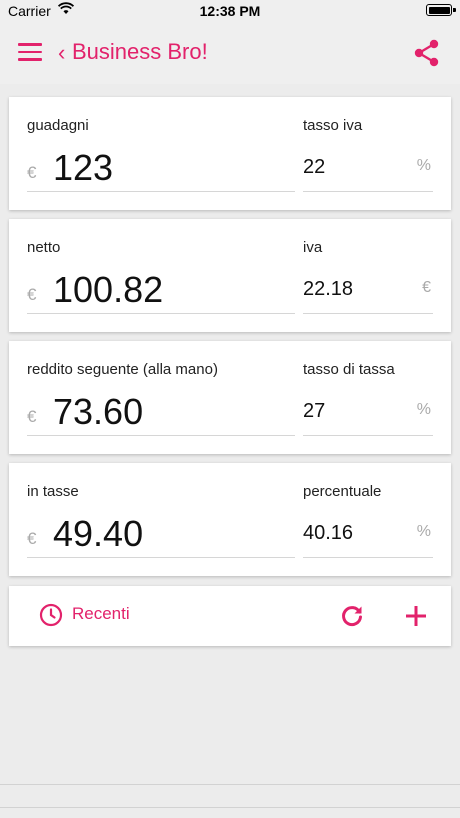  What do you see at coordinates (58, 125) in the screenshot?
I see `income-label: guadagni` at bounding box center [58, 125].